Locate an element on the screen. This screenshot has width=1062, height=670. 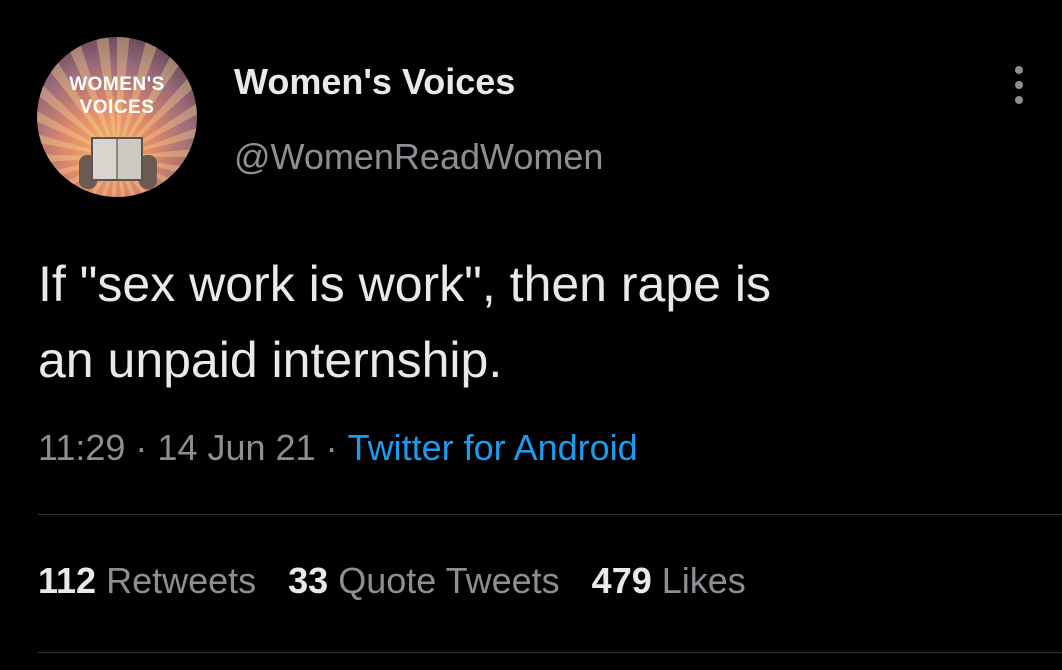
avatar-text-line1: WOMEN'S is located at coordinates (117, 84).